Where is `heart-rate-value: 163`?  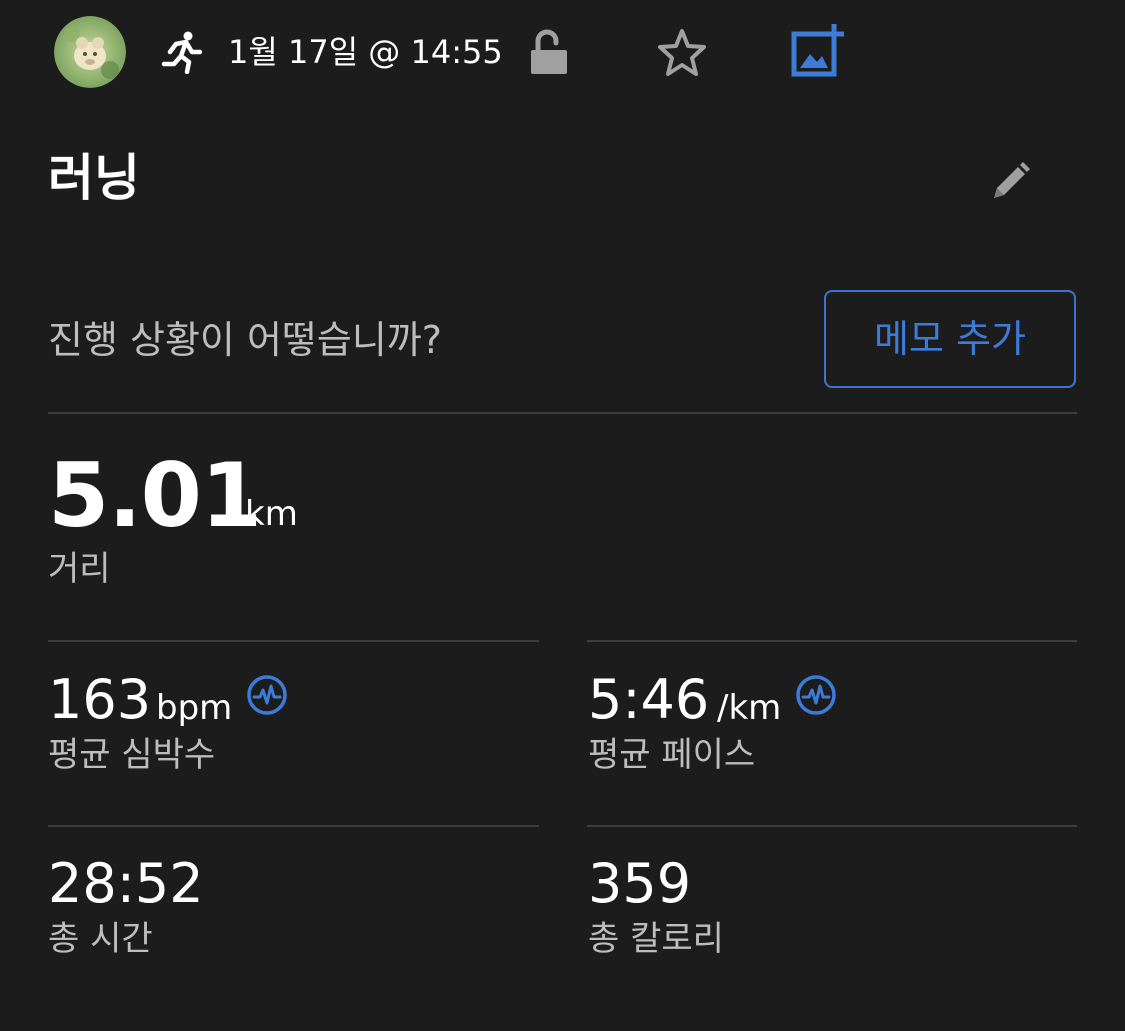 heart-rate-value: 163 is located at coordinates (100, 699).